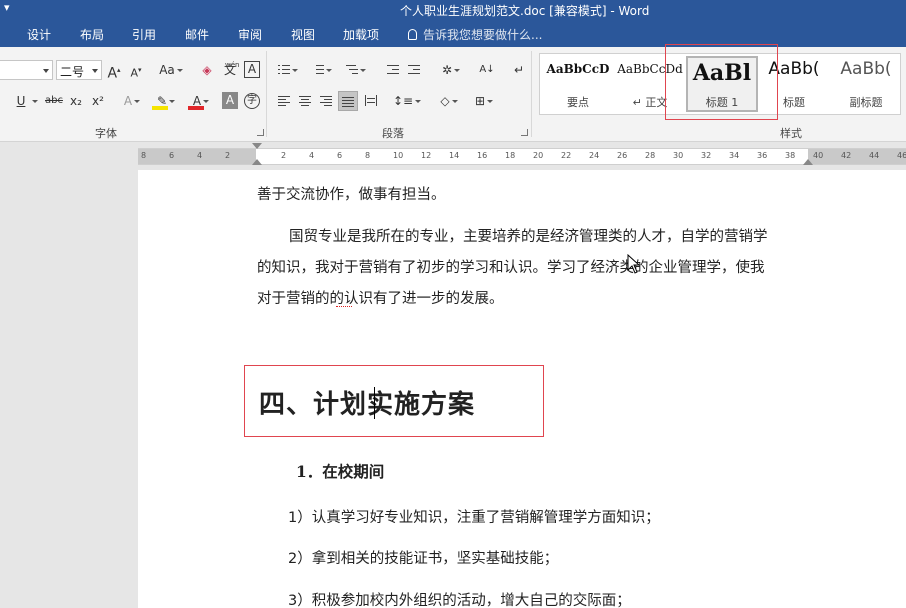  What do you see at coordinates (511, 268) in the screenshot?
I see `paragraph-line: 的知识，我对于营销有了初步的学习和认识。学习了经济类的企业管理学，使我` at bounding box center [511, 268].